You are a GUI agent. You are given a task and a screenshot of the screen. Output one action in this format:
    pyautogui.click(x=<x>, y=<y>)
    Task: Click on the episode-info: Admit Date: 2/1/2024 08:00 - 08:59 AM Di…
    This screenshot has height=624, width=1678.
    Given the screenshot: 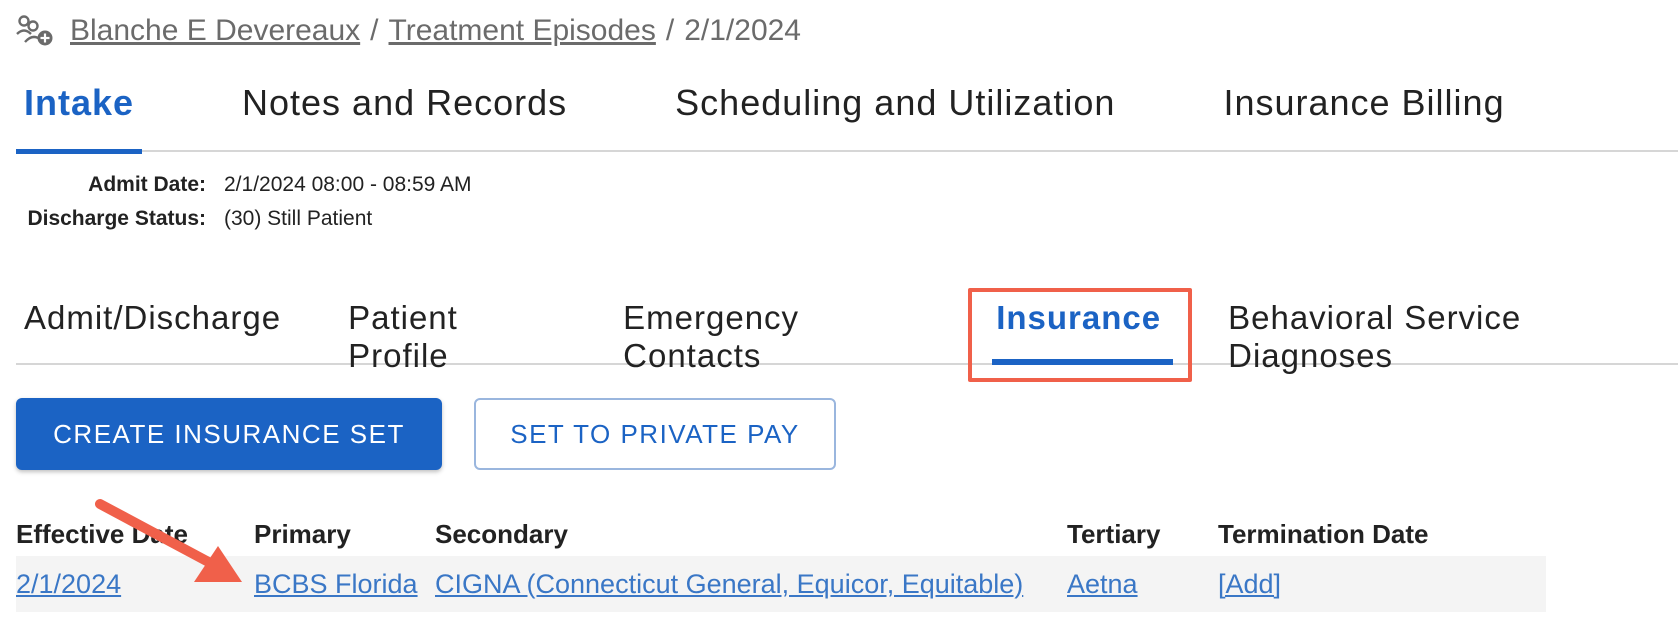 What is the action you would take?
    pyautogui.click(x=244, y=202)
    